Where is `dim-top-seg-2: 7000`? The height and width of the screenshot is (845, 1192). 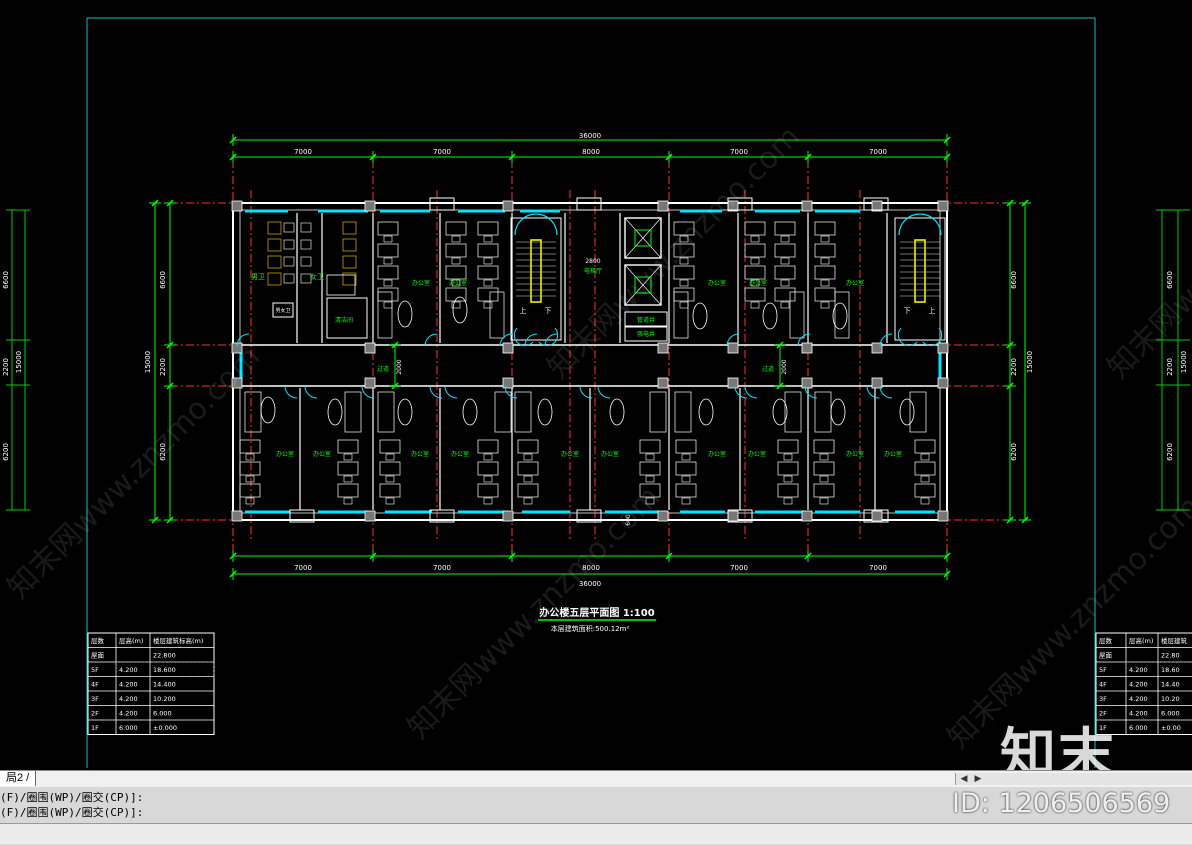 dim-top-seg-2: 7000 is located at coordinates (442, 152).